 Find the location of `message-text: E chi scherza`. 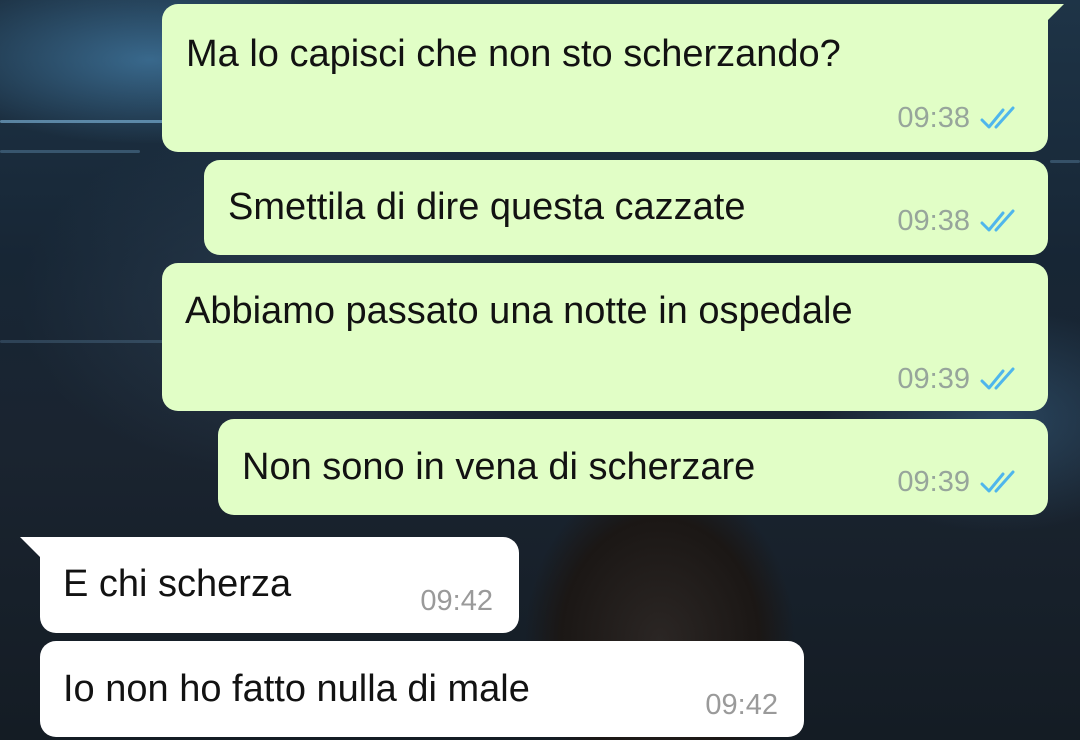

message-text: E chi scherza is located at coordinates (177, 584).